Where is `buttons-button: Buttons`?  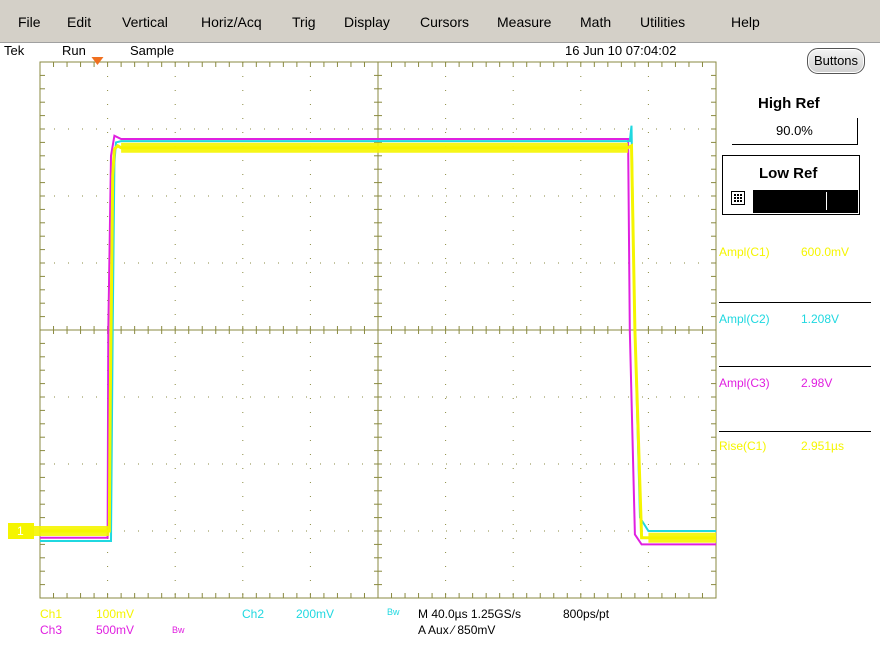 buttons-button: Buttons is located at coordinates (836, 61).